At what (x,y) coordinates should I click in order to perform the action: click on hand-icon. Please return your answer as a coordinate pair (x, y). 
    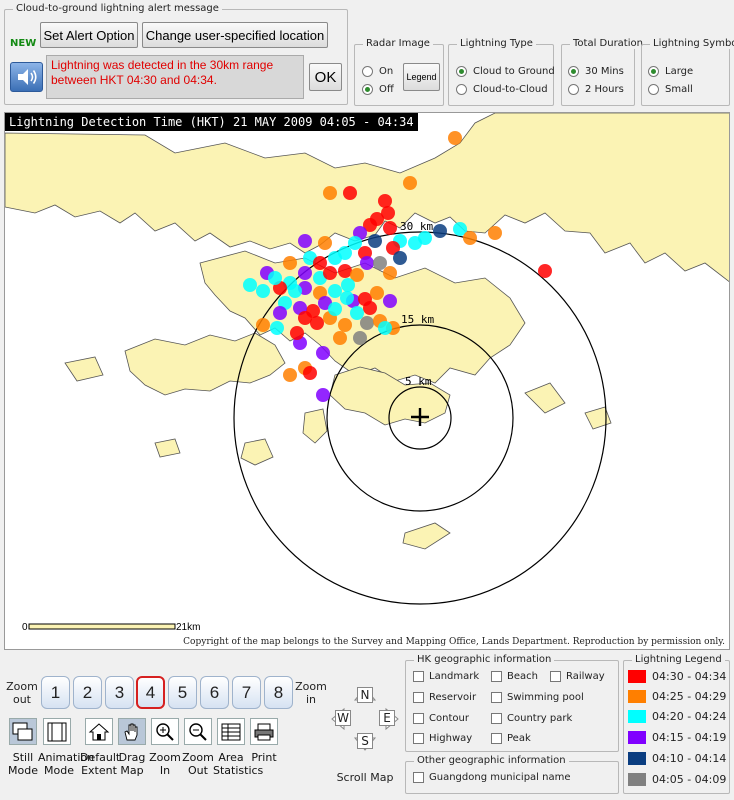
    Looking at the image, I should click on (131, 731).